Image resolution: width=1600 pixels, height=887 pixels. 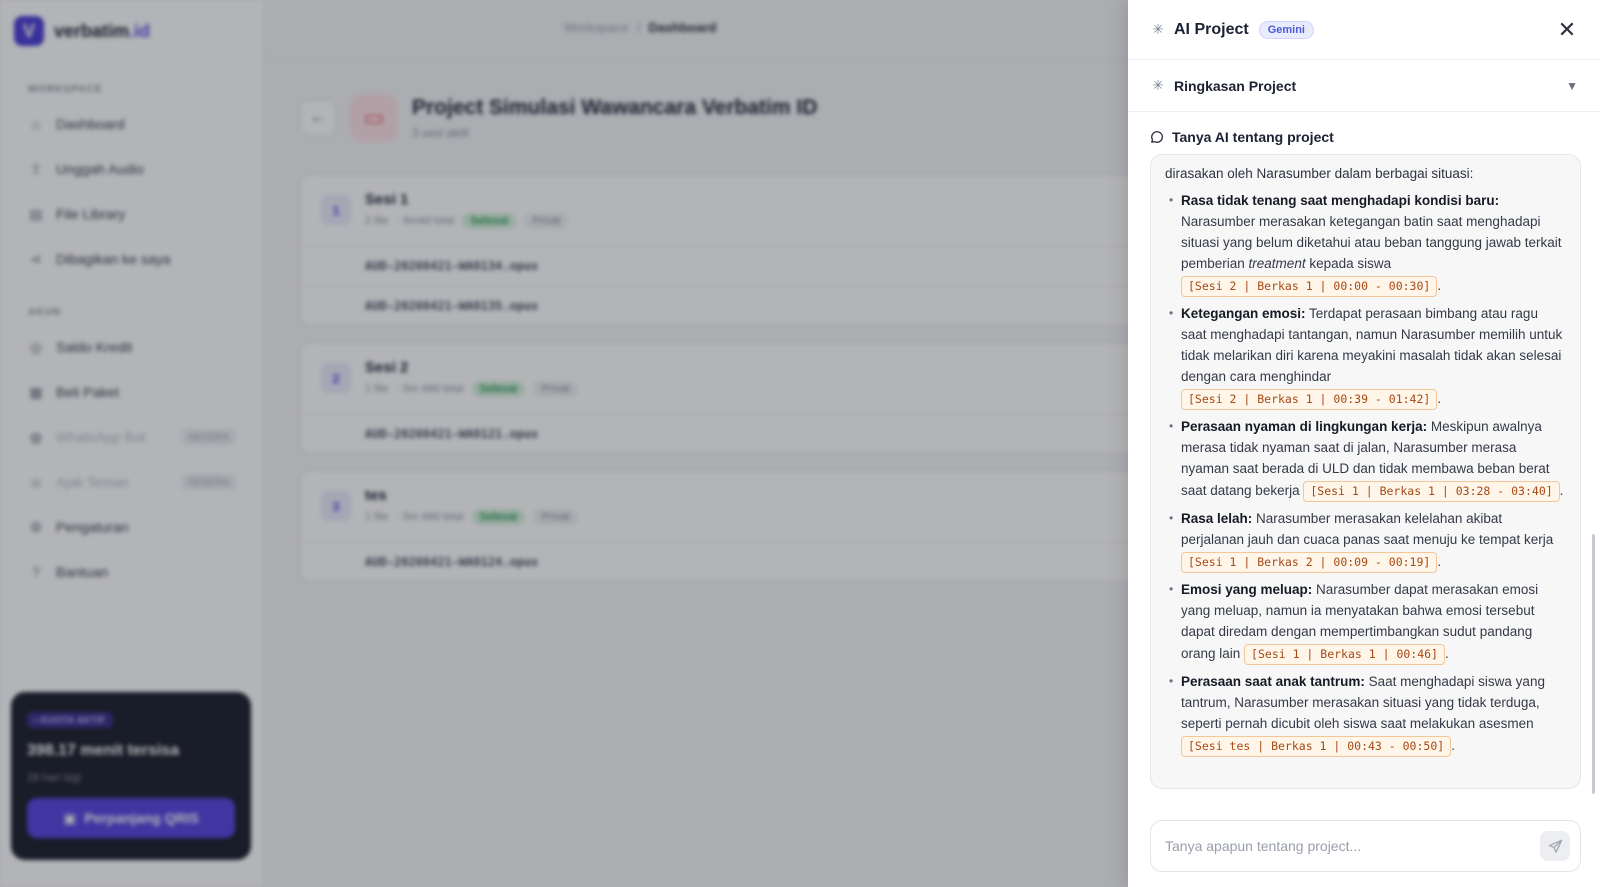 I want to click on item-title: Emosi yang meluap:, so click(x=1247, y=589).